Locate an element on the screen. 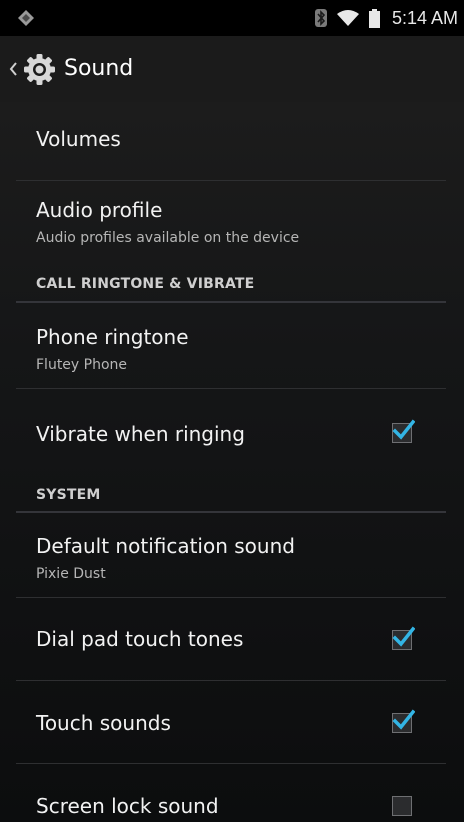 This screenshot has width=464, height=822. status-icons: 5:14 AM is located at coordinates (386, 18).